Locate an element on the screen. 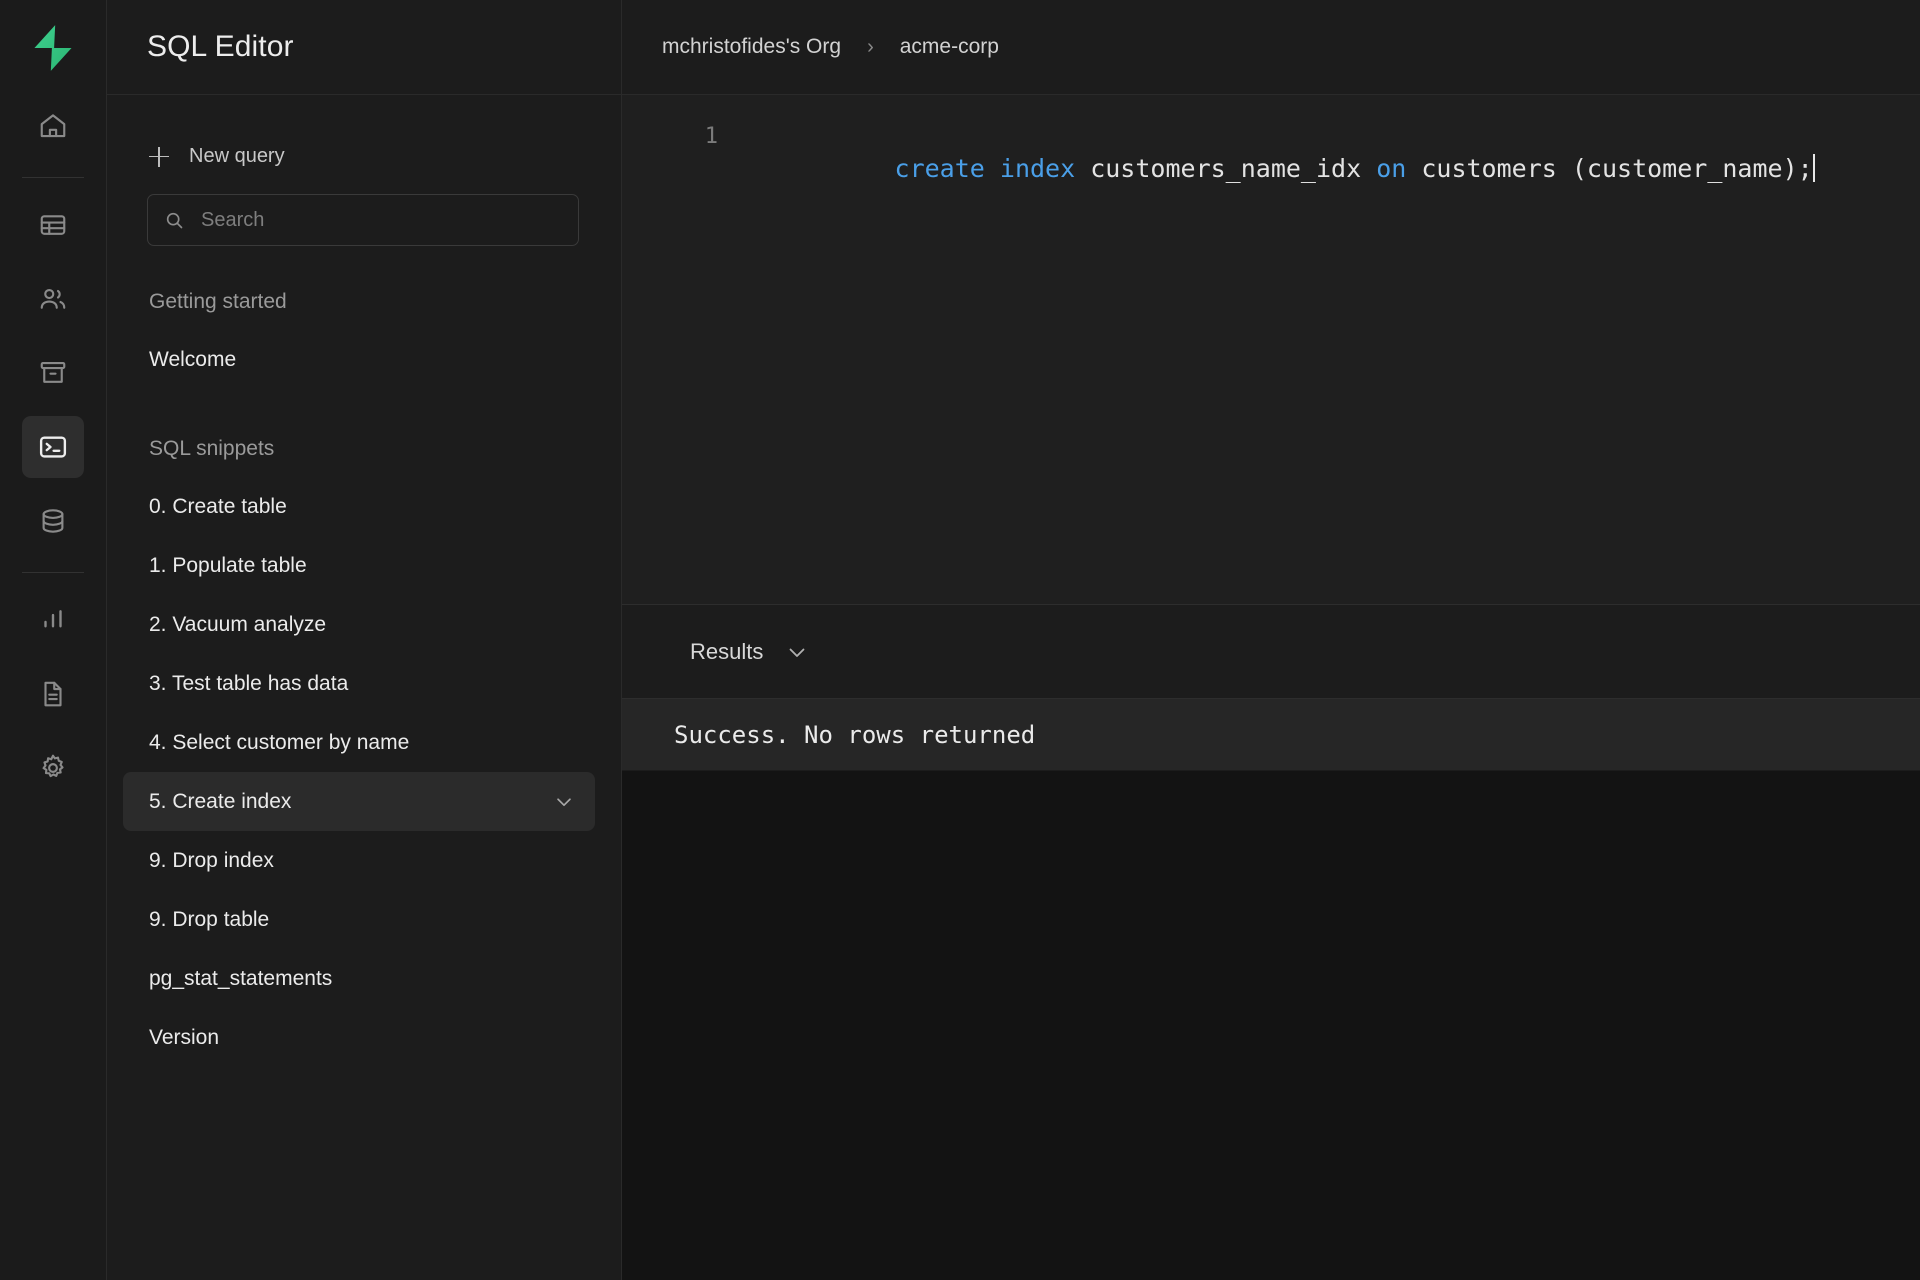 The height and width of the screenshot is (1280, 1920). snippet-item-drop-table: 9. Drop table is located at coordinates (359, 919).